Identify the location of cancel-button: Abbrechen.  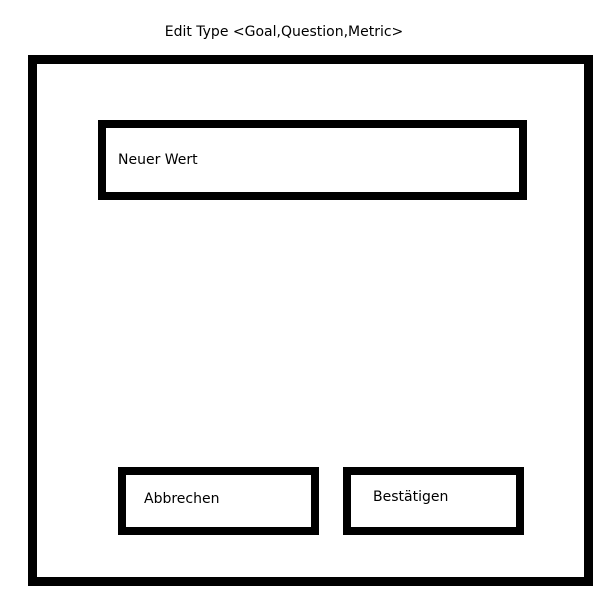
(218, 501).